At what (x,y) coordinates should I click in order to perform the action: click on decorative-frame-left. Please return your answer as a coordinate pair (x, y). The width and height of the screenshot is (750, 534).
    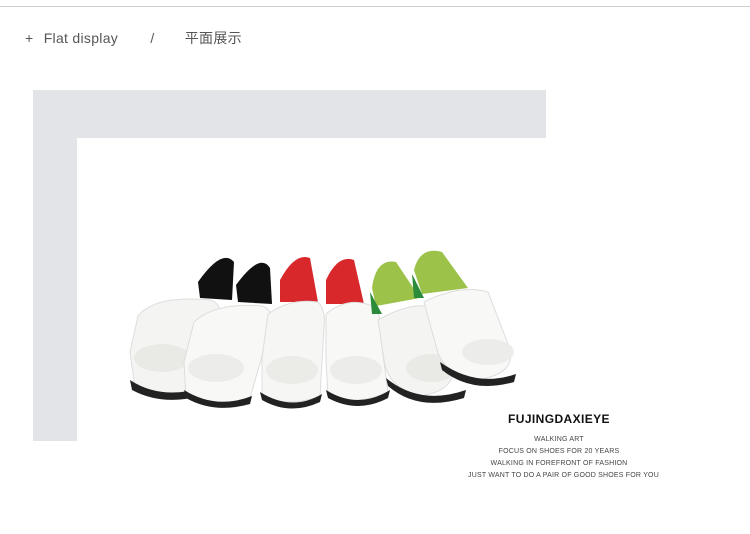
    Looking at the image, I should click on (55, 289).